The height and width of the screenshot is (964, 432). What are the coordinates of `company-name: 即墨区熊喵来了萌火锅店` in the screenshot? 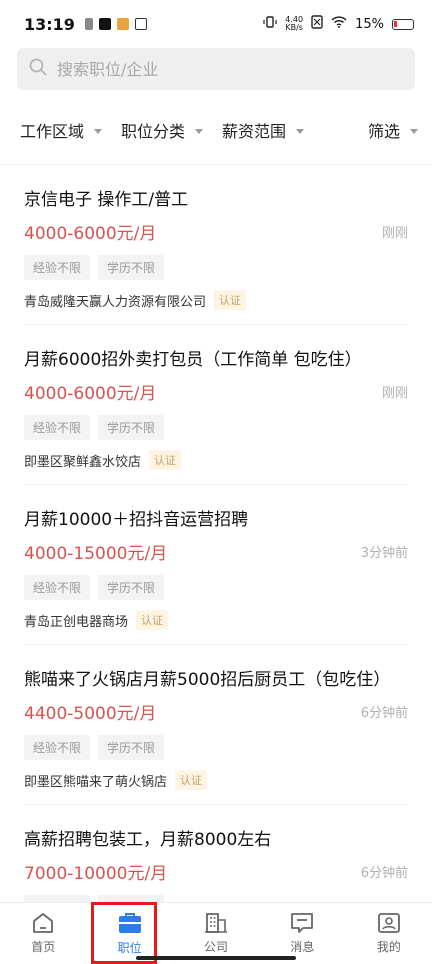 It's located at (96, 782).